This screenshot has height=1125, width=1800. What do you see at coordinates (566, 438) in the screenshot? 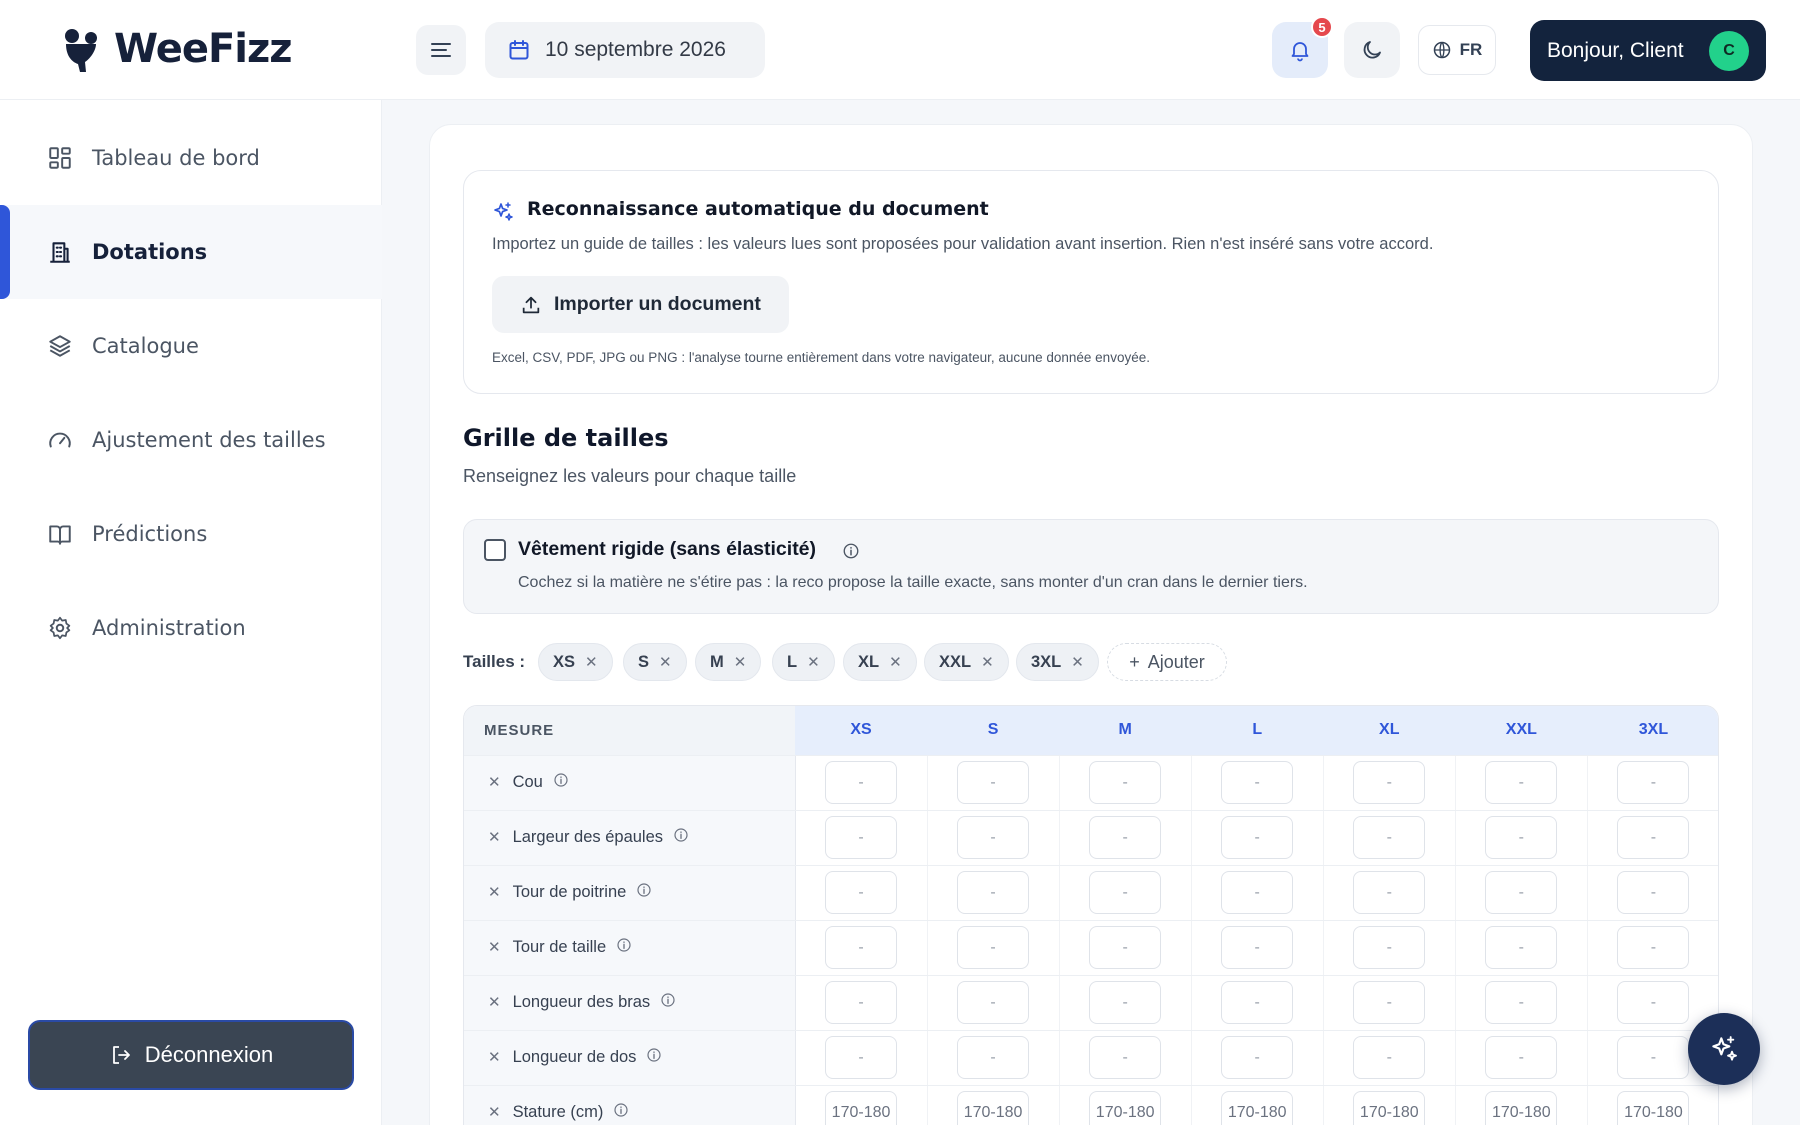
I see `size-grid-title: Grille de tailles` at bounding box center [566, 438].